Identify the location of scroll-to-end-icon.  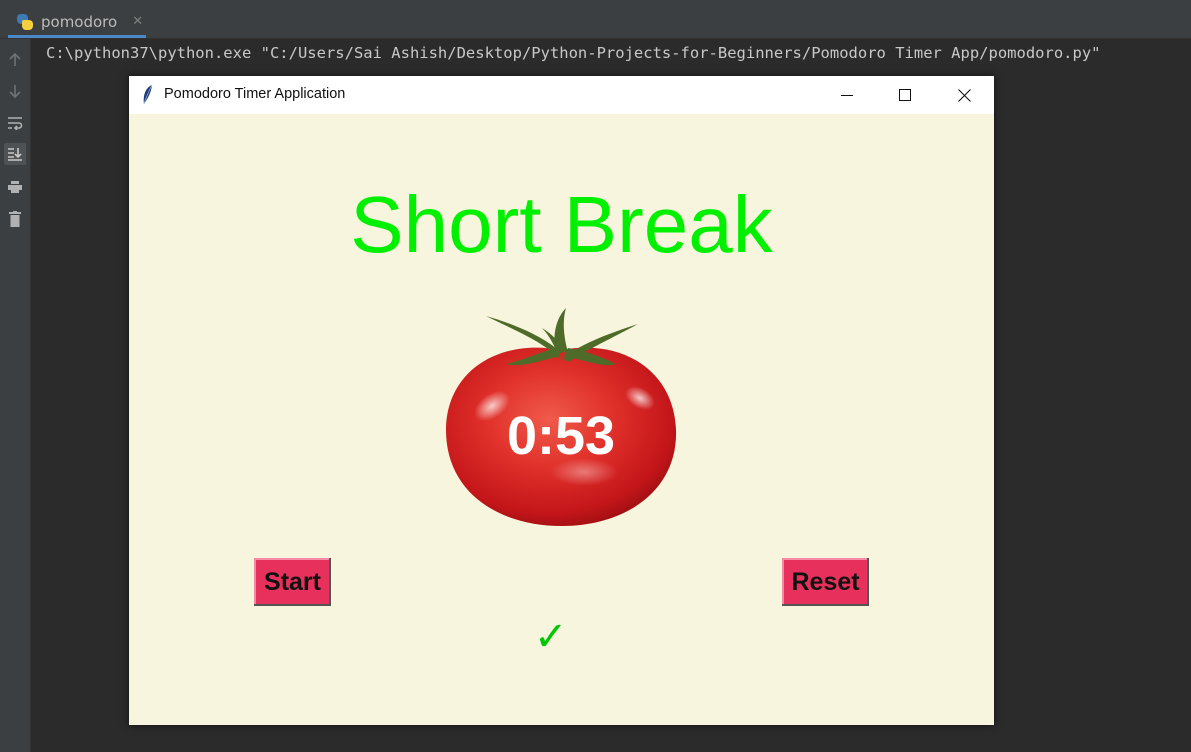
(15, 154).